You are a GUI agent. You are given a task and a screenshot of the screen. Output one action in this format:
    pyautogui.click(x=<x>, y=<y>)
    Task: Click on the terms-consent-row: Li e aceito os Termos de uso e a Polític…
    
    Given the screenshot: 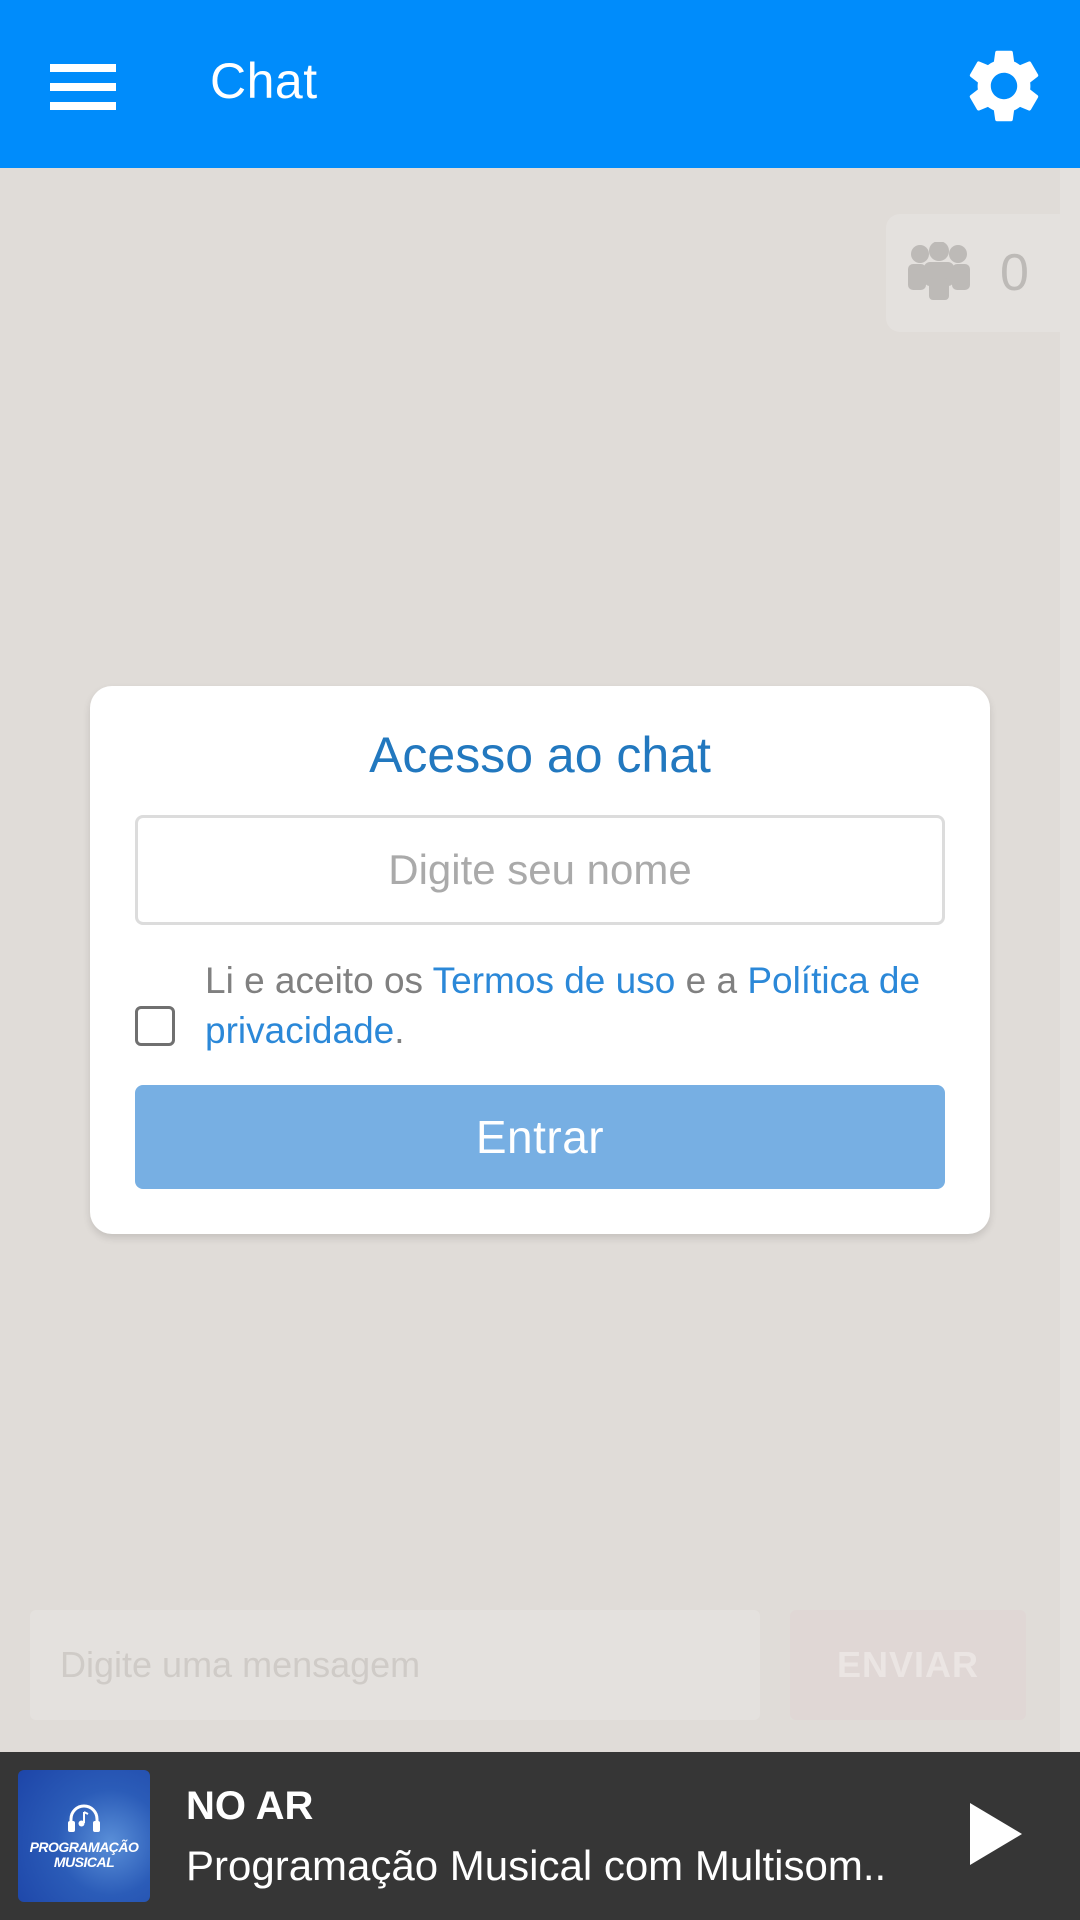 What is the action you would take?
    pyautogui.click(x=540, y=1006)
    